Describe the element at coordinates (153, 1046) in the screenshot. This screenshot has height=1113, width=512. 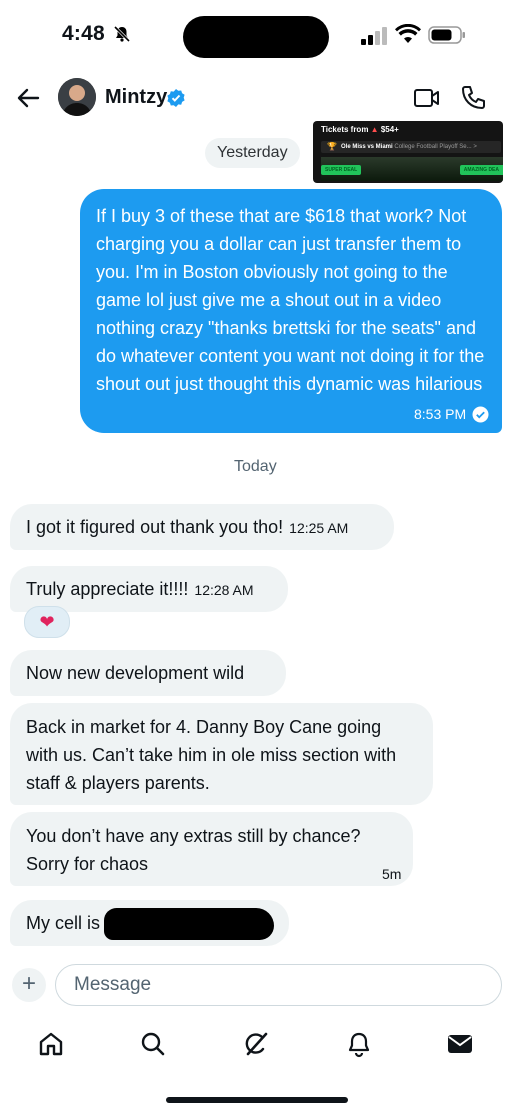
I see `search-icon` at that location.